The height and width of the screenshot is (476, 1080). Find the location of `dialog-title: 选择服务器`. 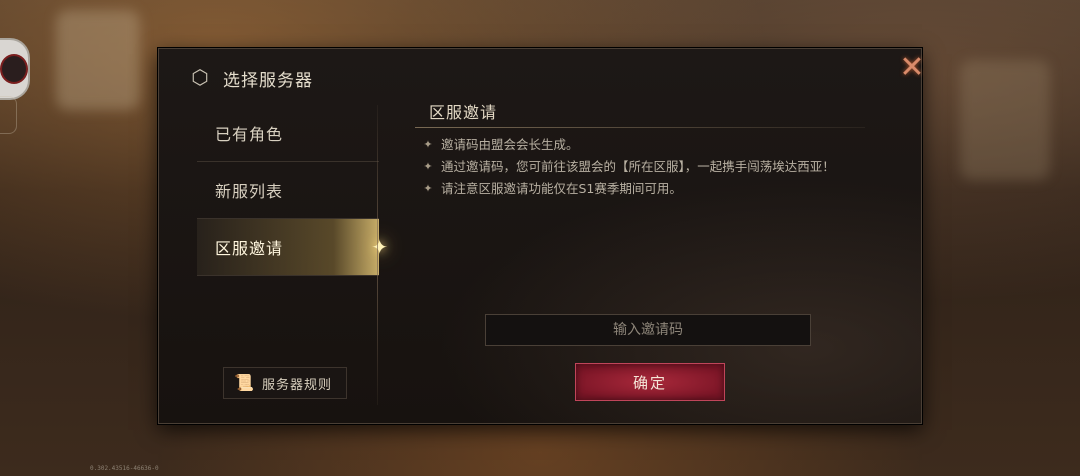

dialog-title: 选择服务器 is located at coordinates (268, 81).